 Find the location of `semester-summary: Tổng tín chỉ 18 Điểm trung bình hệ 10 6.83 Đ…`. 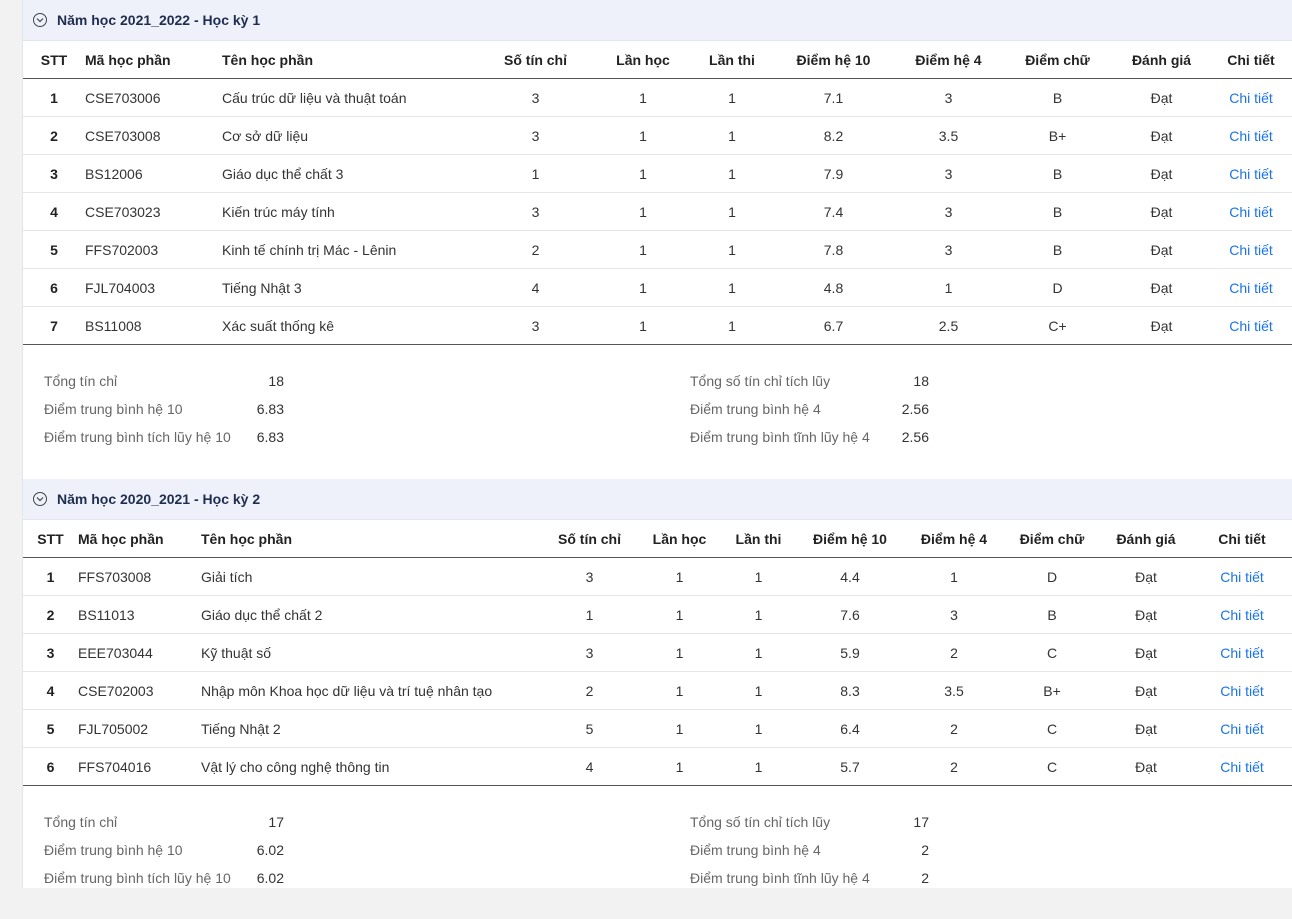

semester-summary: Tổng tín chỉ 18 Điểm trung bình hệ 10 6.83 Đ… is located at coordinates (657, 411).